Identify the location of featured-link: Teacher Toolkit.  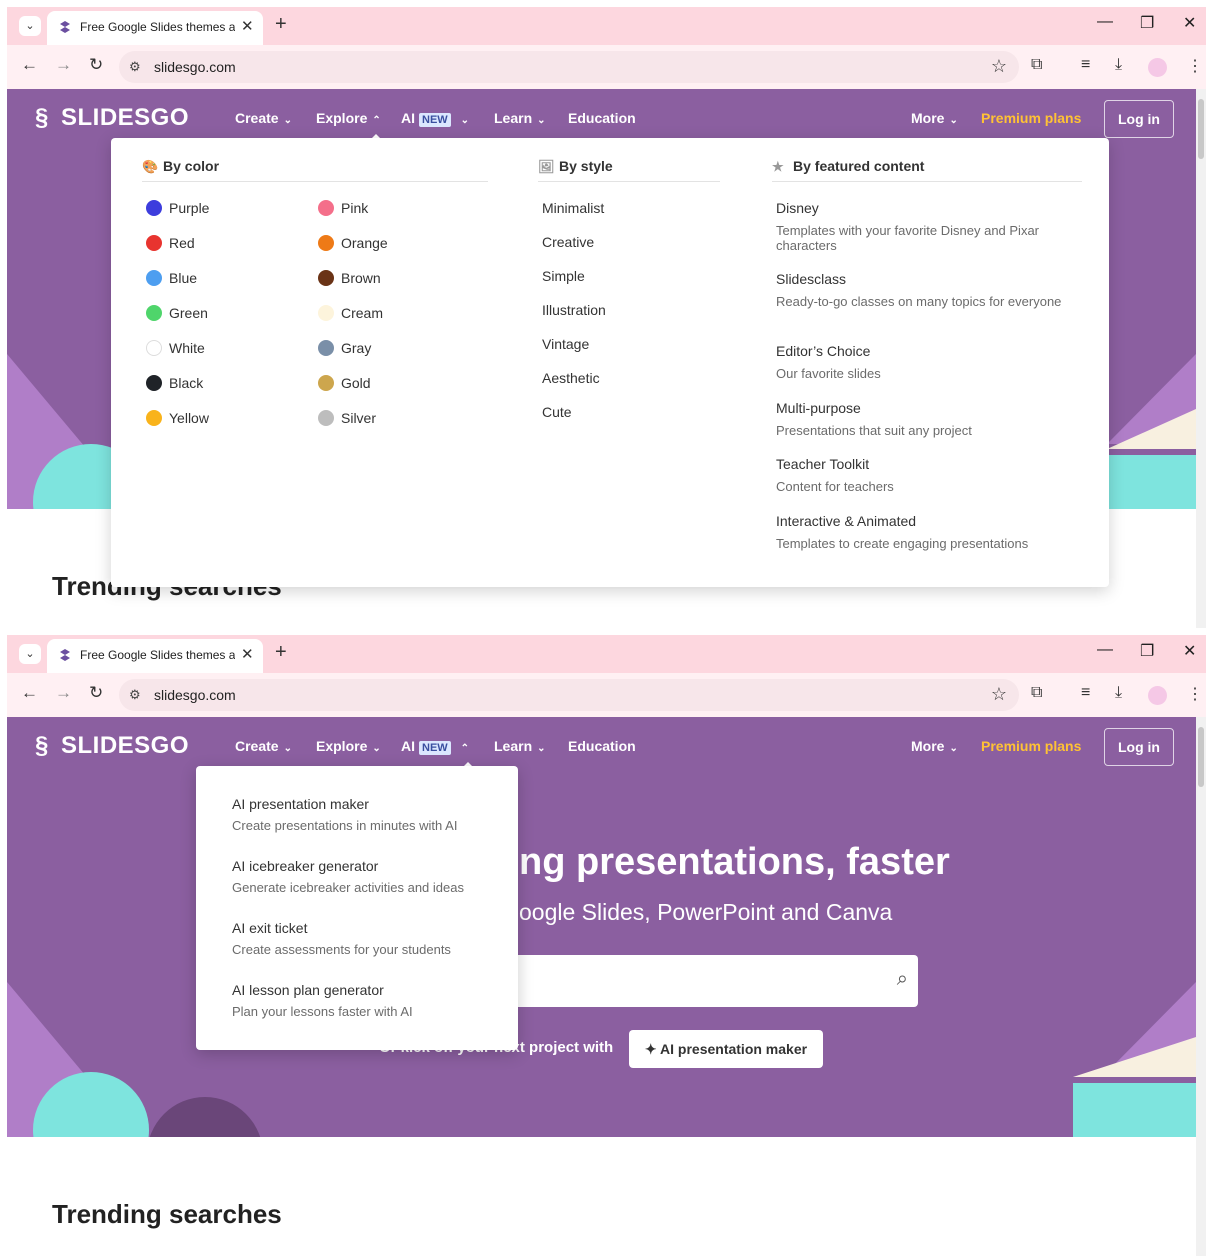
(822, 464).